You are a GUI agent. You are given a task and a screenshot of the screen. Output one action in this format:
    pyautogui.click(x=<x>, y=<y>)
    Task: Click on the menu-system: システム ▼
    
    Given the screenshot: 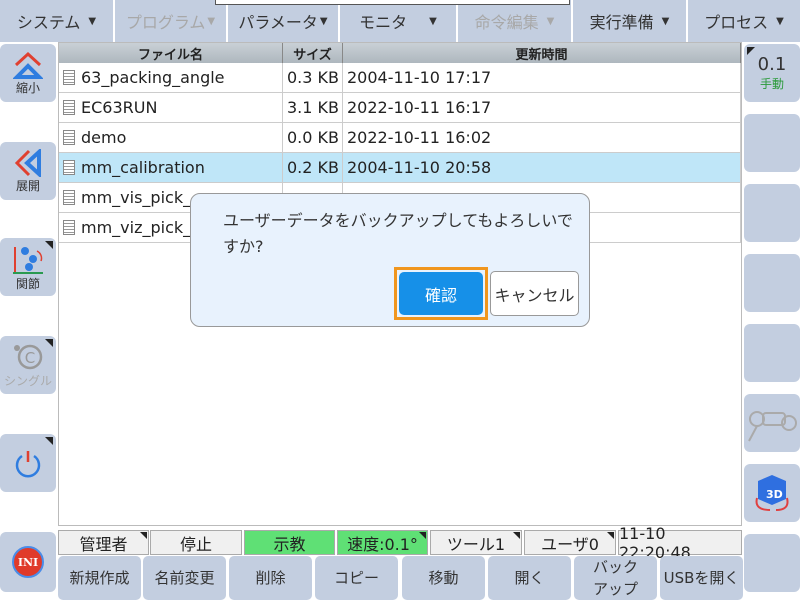 What is the action you would take?
    pyautogui.click(x=56, y=21)
    